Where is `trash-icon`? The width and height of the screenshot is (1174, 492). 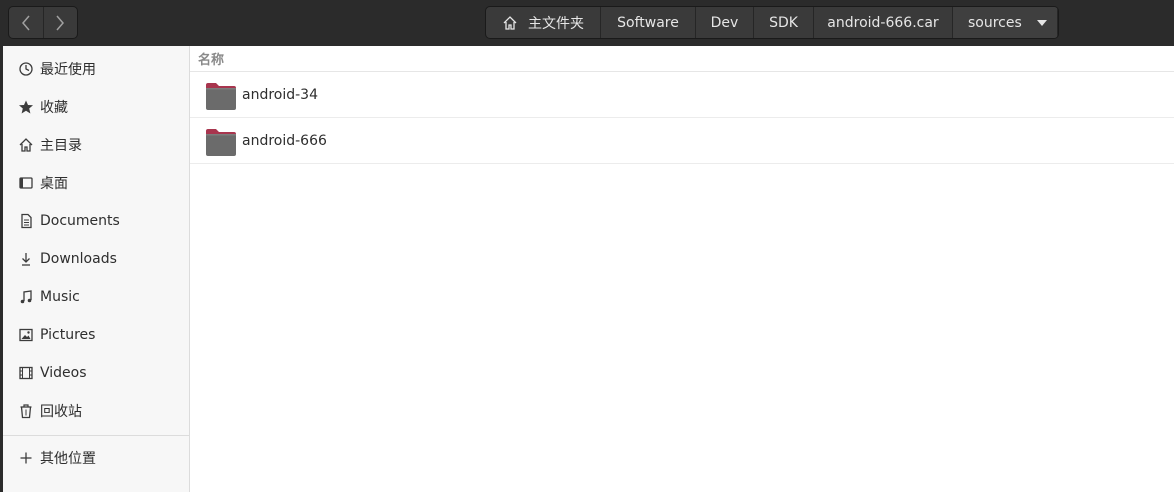
trash-icon is located at coordinates (26, 411).